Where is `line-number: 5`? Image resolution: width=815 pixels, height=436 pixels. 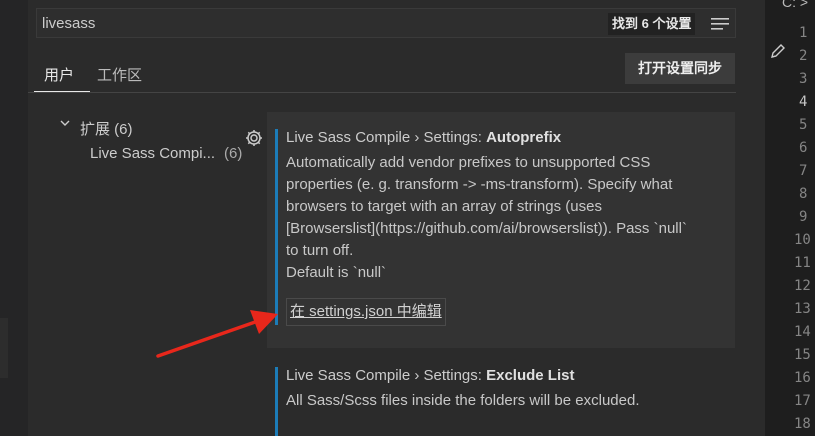
line-number: 5 is located at coordinates (803, 125).